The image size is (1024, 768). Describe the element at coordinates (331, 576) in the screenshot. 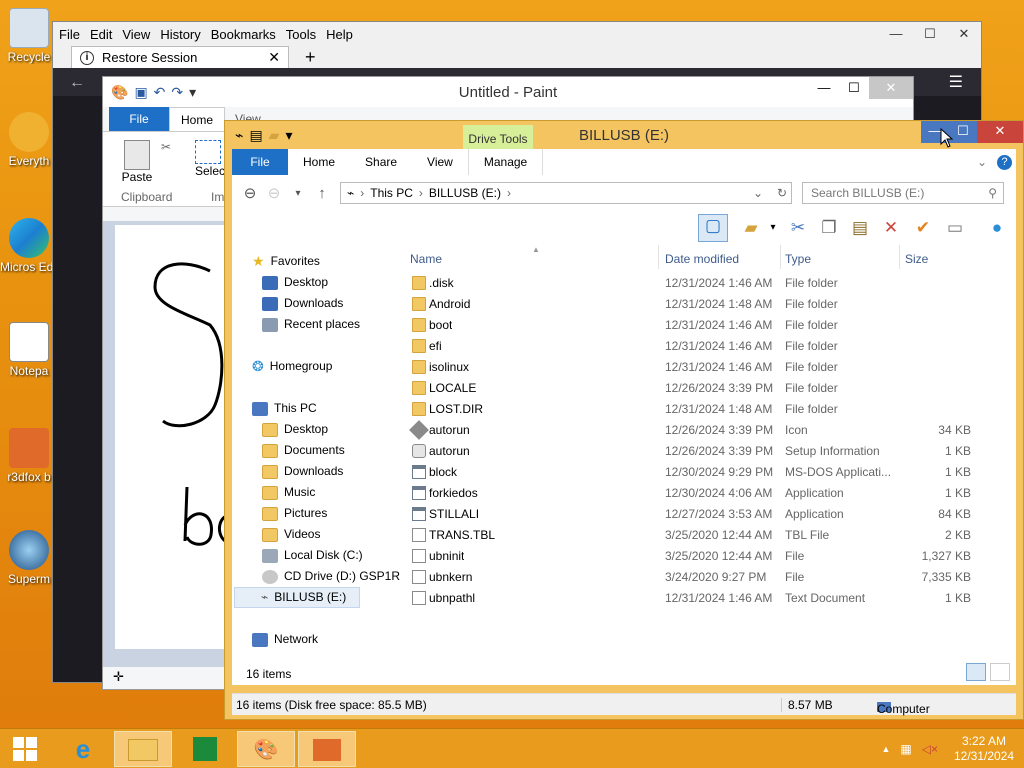

I see `nav-pc-cd-drive: CD Drive (D:) GSP1R` at that location.